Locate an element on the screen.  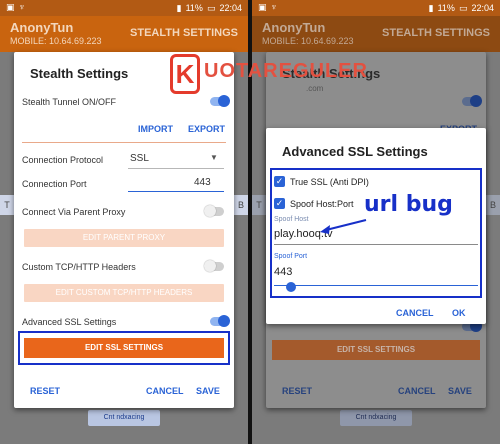
logo-mark: K is located at coordinates (185, 74).